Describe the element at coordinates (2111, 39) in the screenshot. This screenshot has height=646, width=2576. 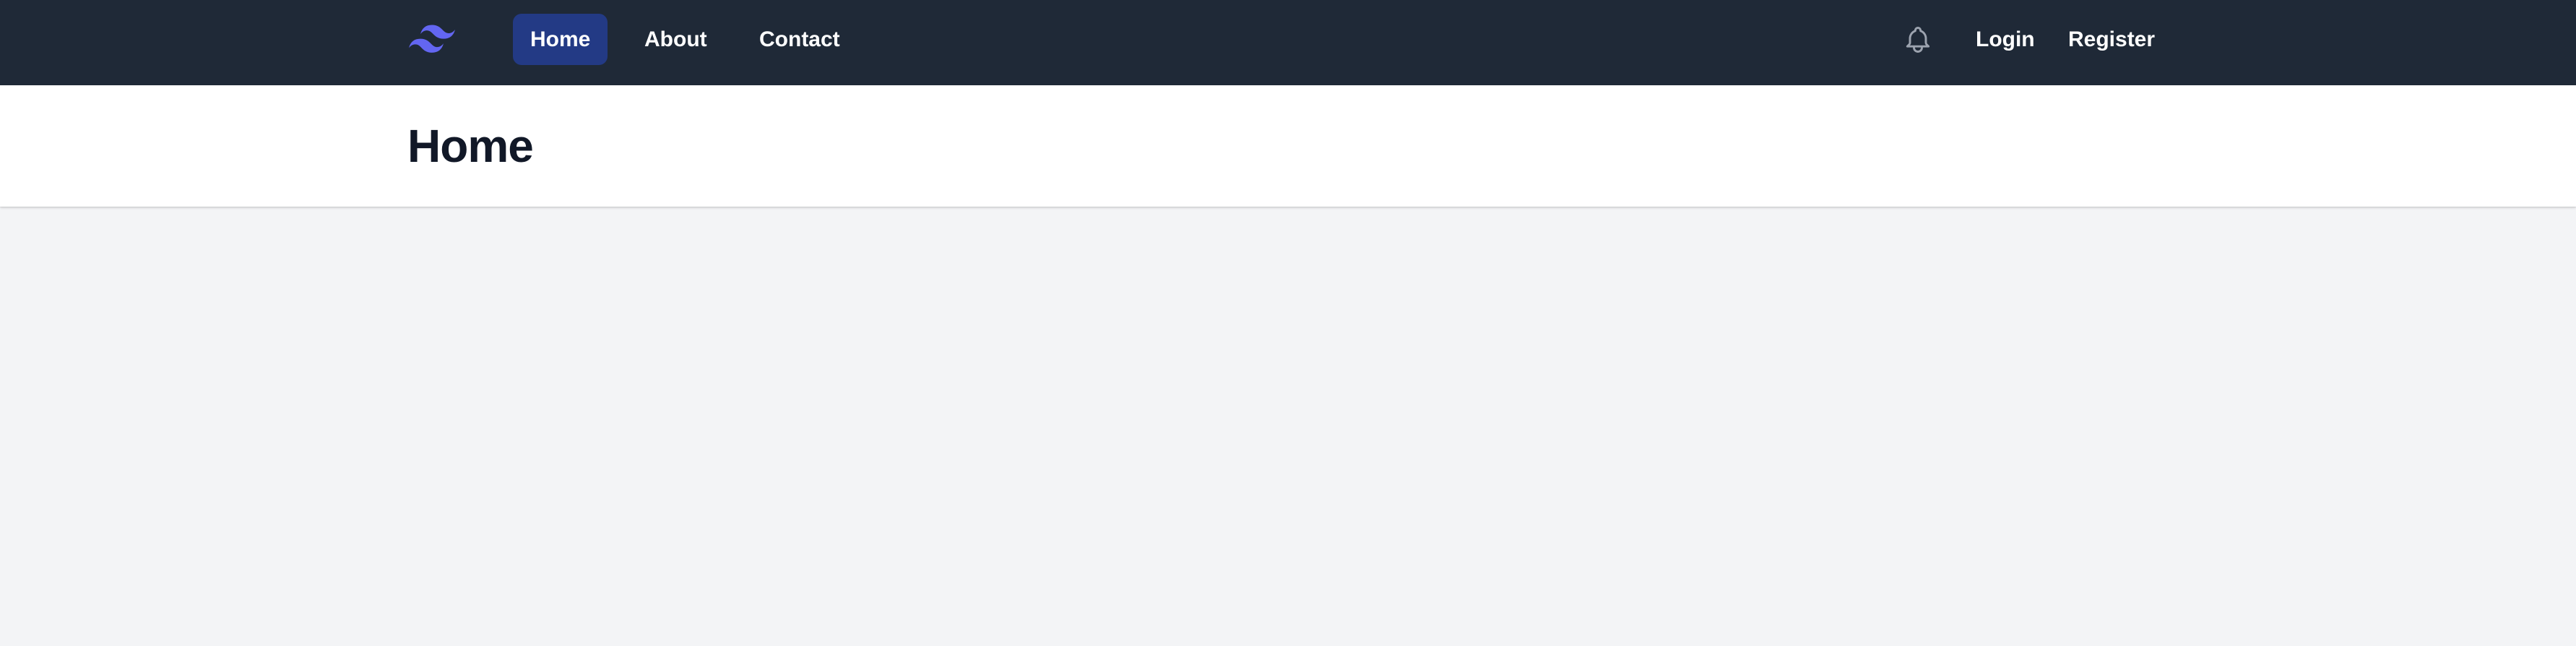
I see `register-link: Register` at that location.